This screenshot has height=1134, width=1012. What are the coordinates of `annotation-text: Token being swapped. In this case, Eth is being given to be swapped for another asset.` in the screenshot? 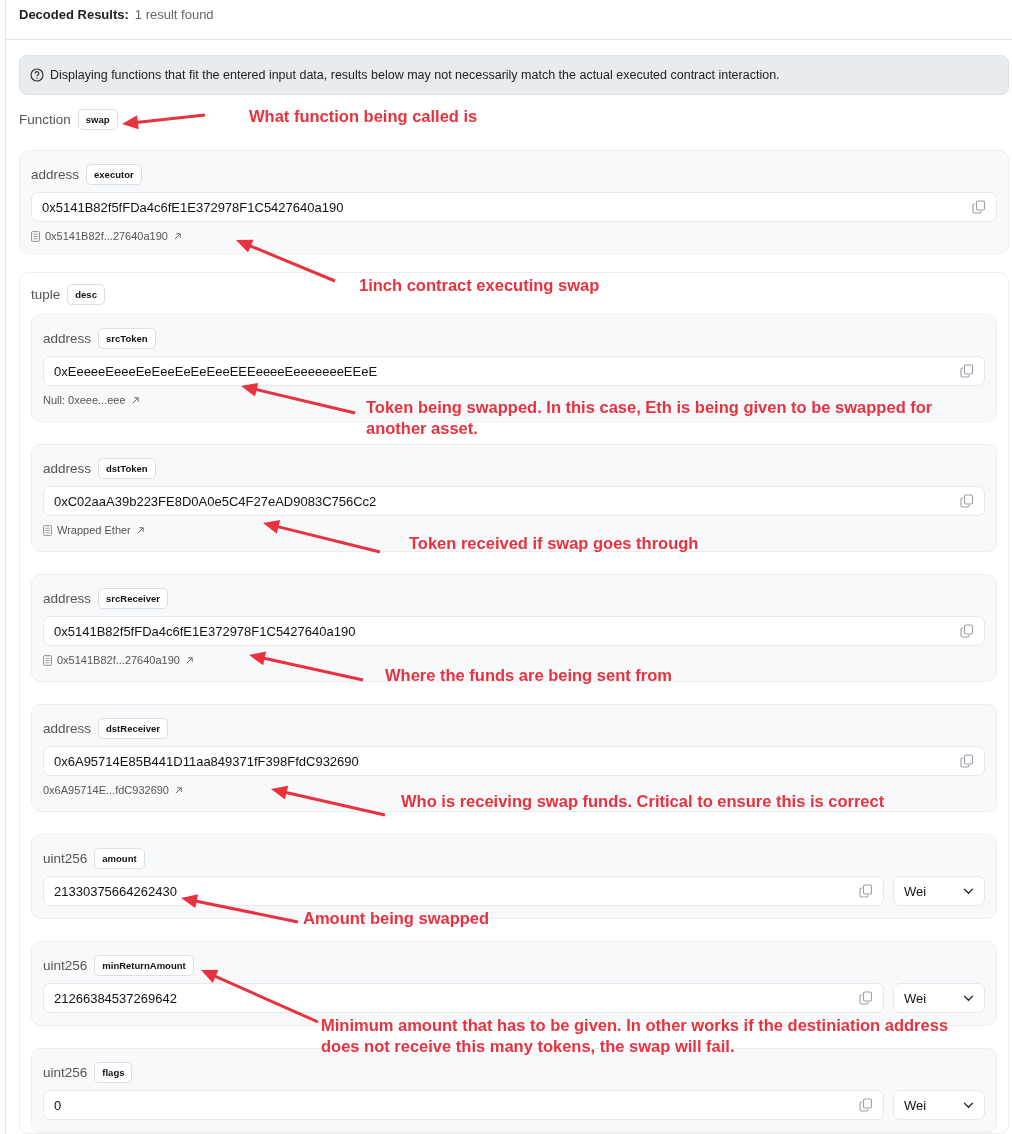 It's located at (650, 418).